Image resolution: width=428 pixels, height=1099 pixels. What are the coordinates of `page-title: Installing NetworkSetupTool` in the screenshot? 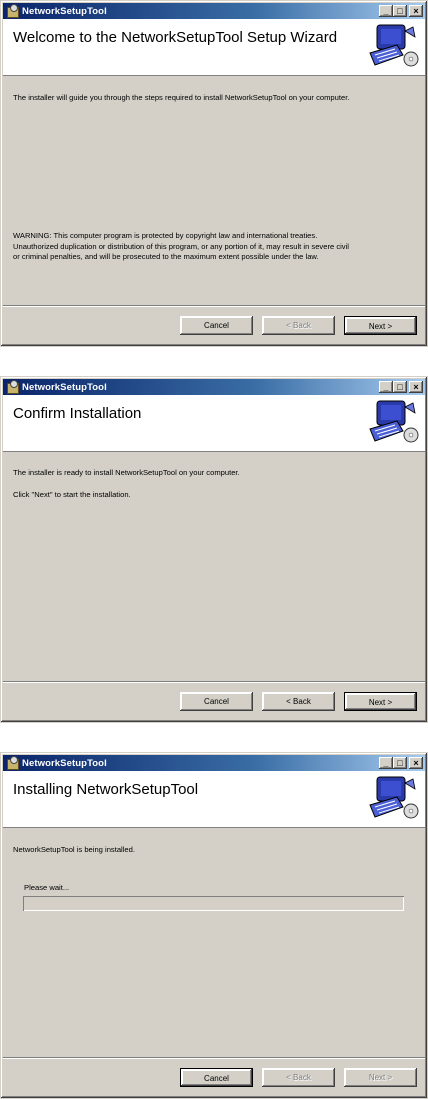 It's located at (106, 789).